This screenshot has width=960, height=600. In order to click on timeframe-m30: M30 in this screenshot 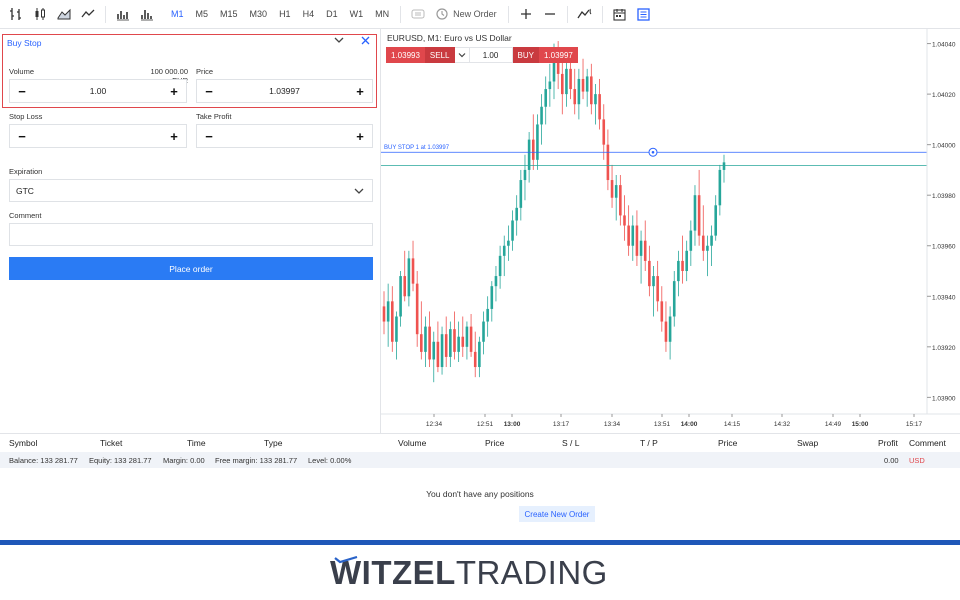, I will do `click(259, 14)`.